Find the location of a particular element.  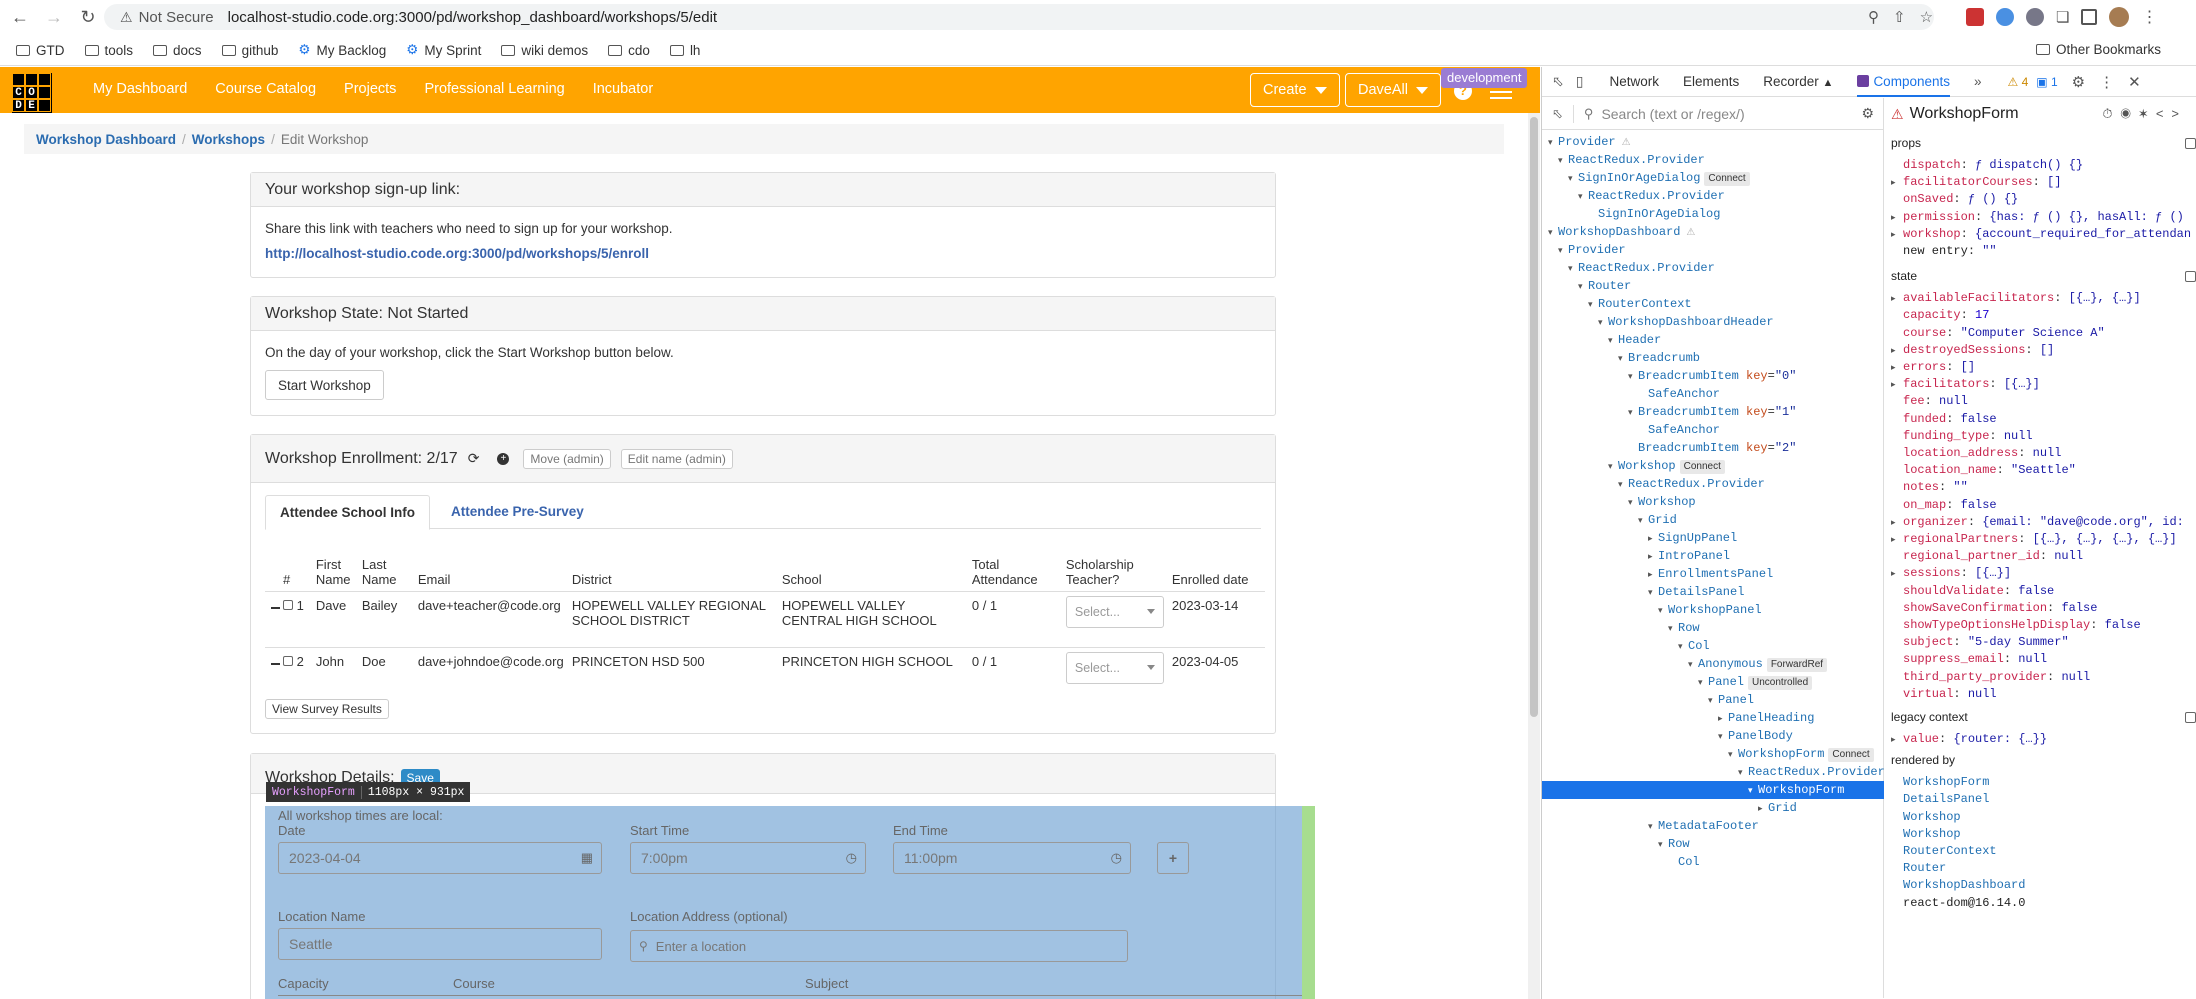

bookmark-item: ⚙ My Sprint is located at coordinates (443, 50).